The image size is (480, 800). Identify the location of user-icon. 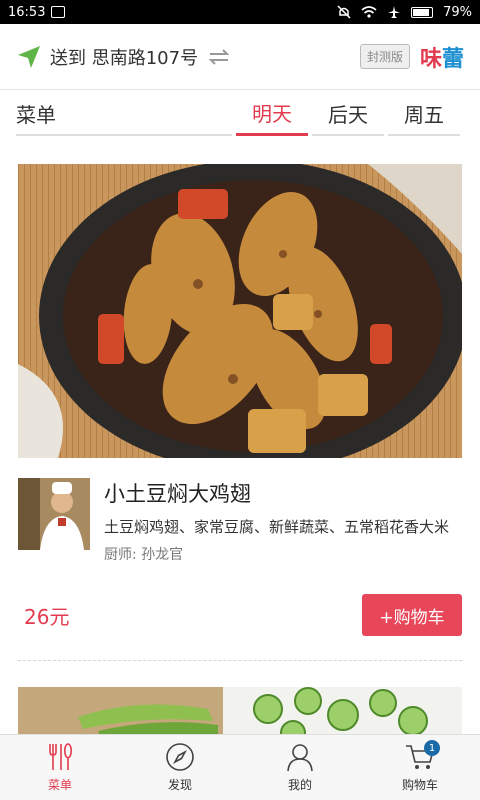
(300, 758).